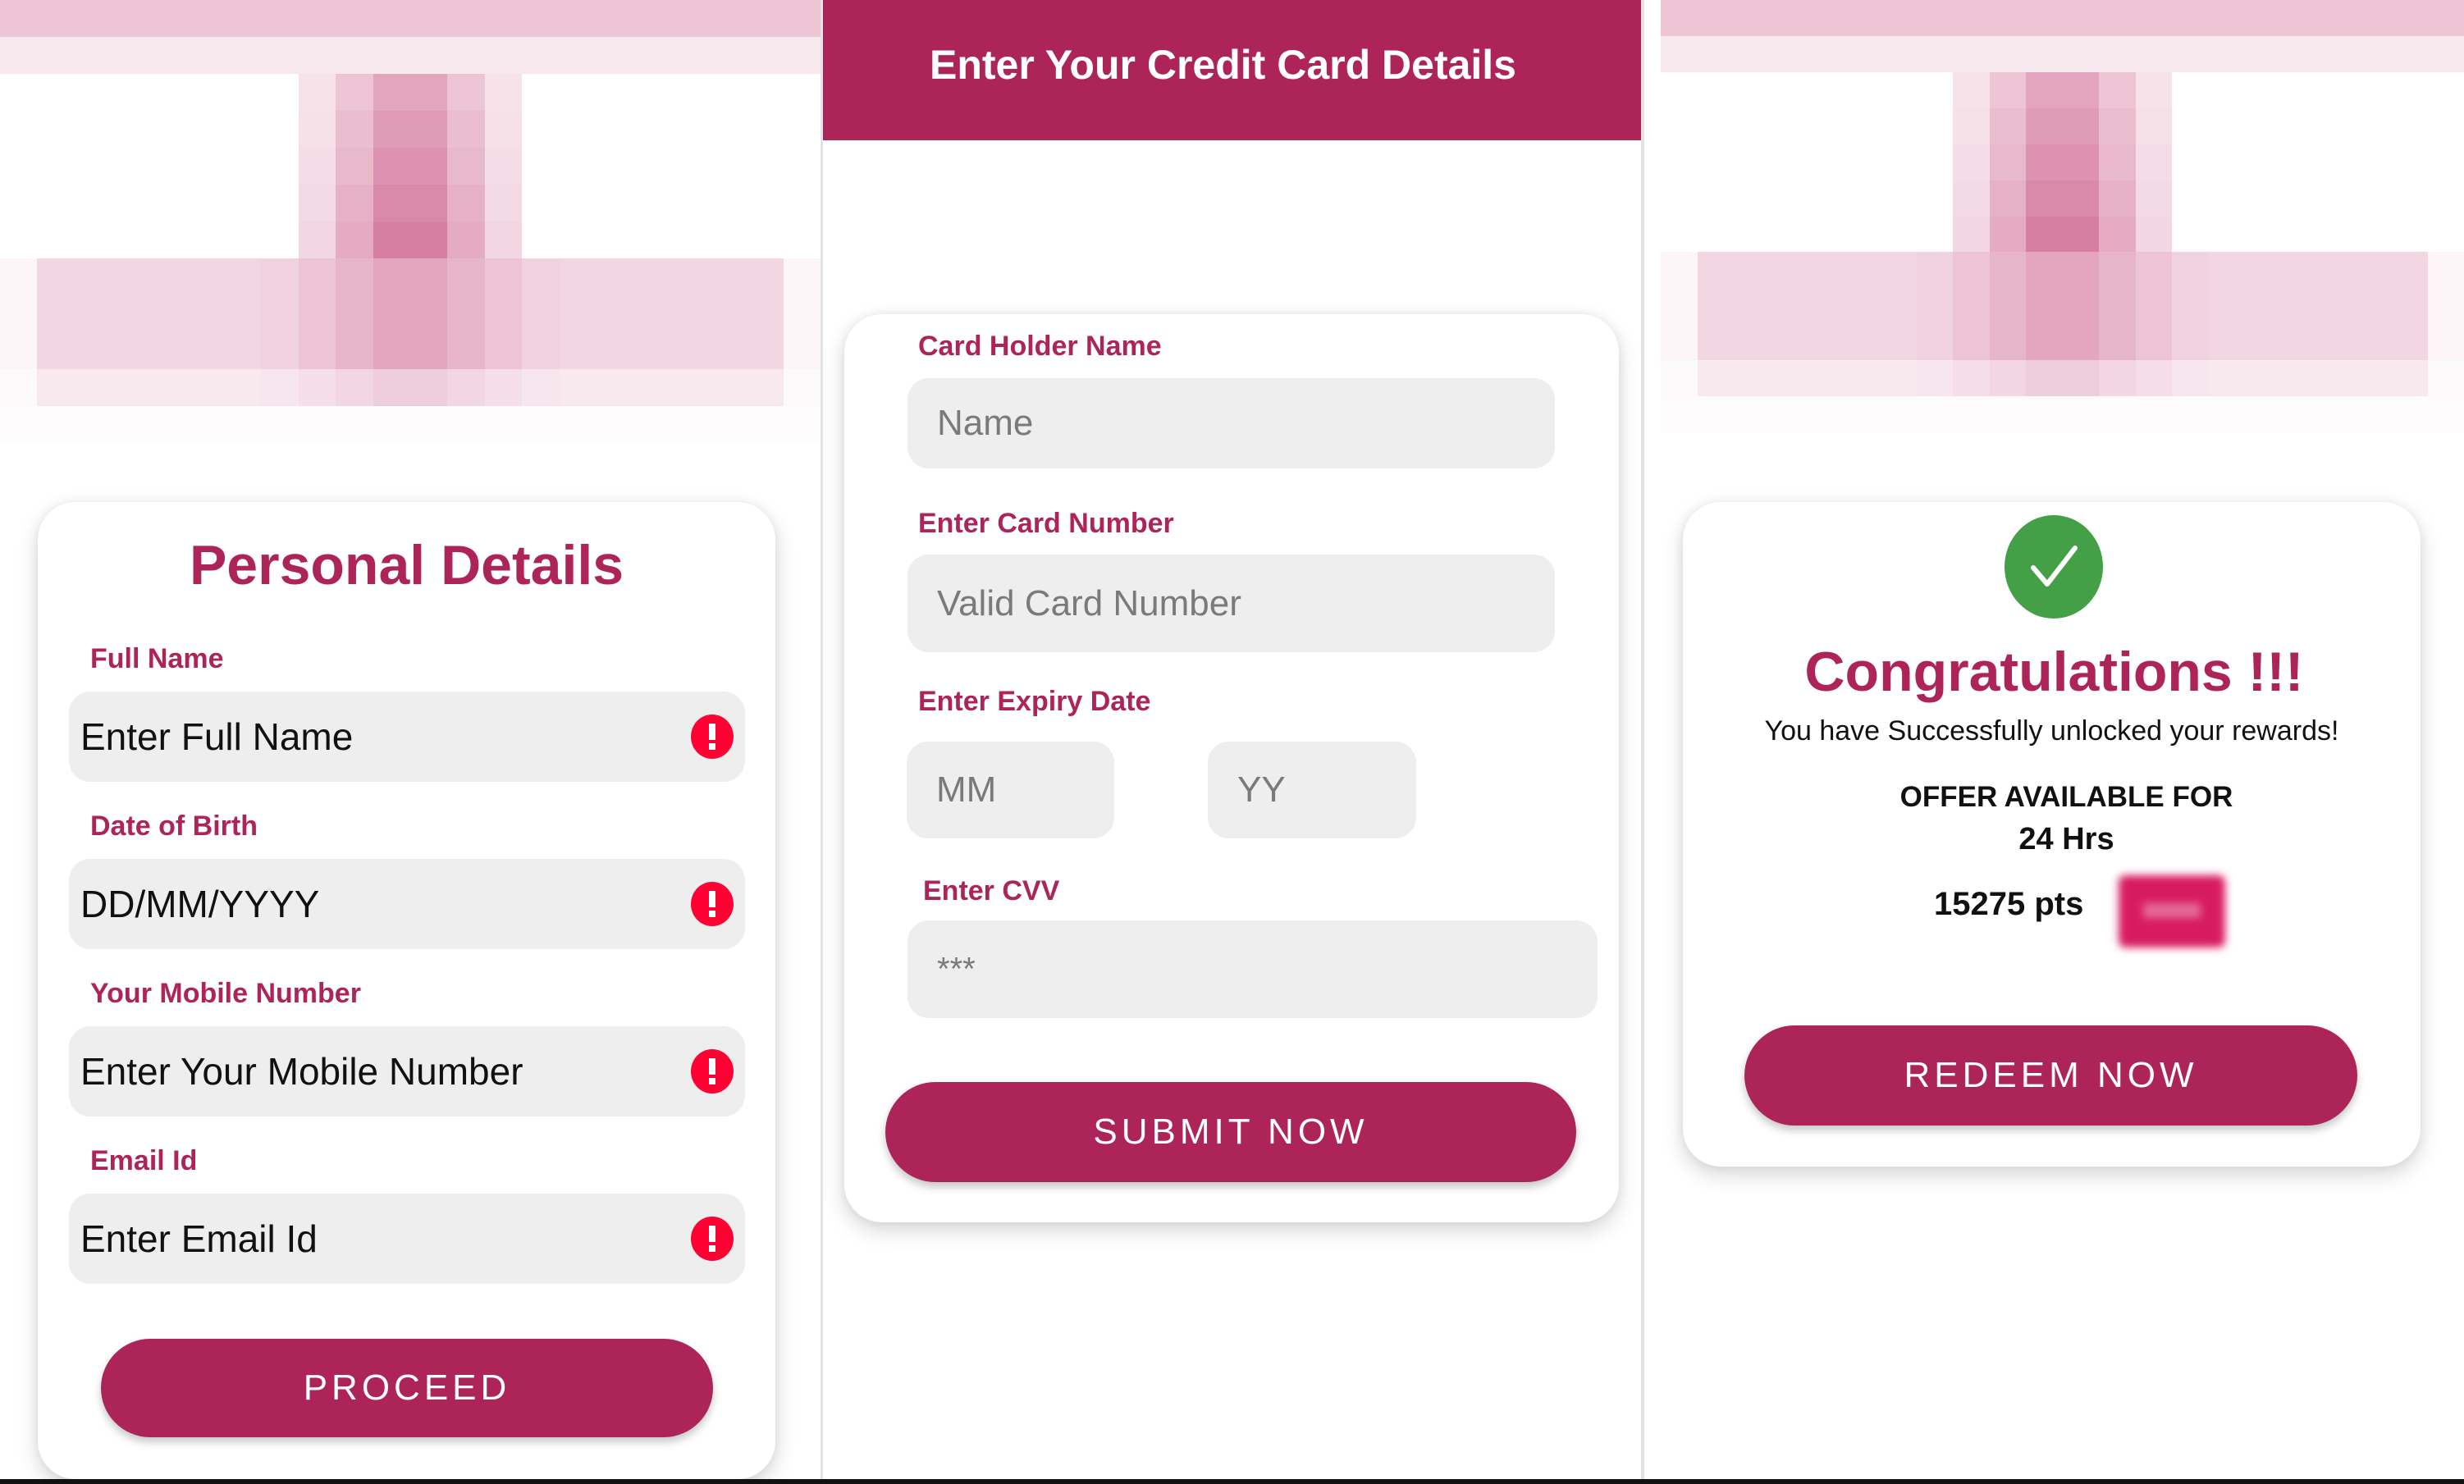  I want to click on email-id-label: Email Id, so click(144, 1160).